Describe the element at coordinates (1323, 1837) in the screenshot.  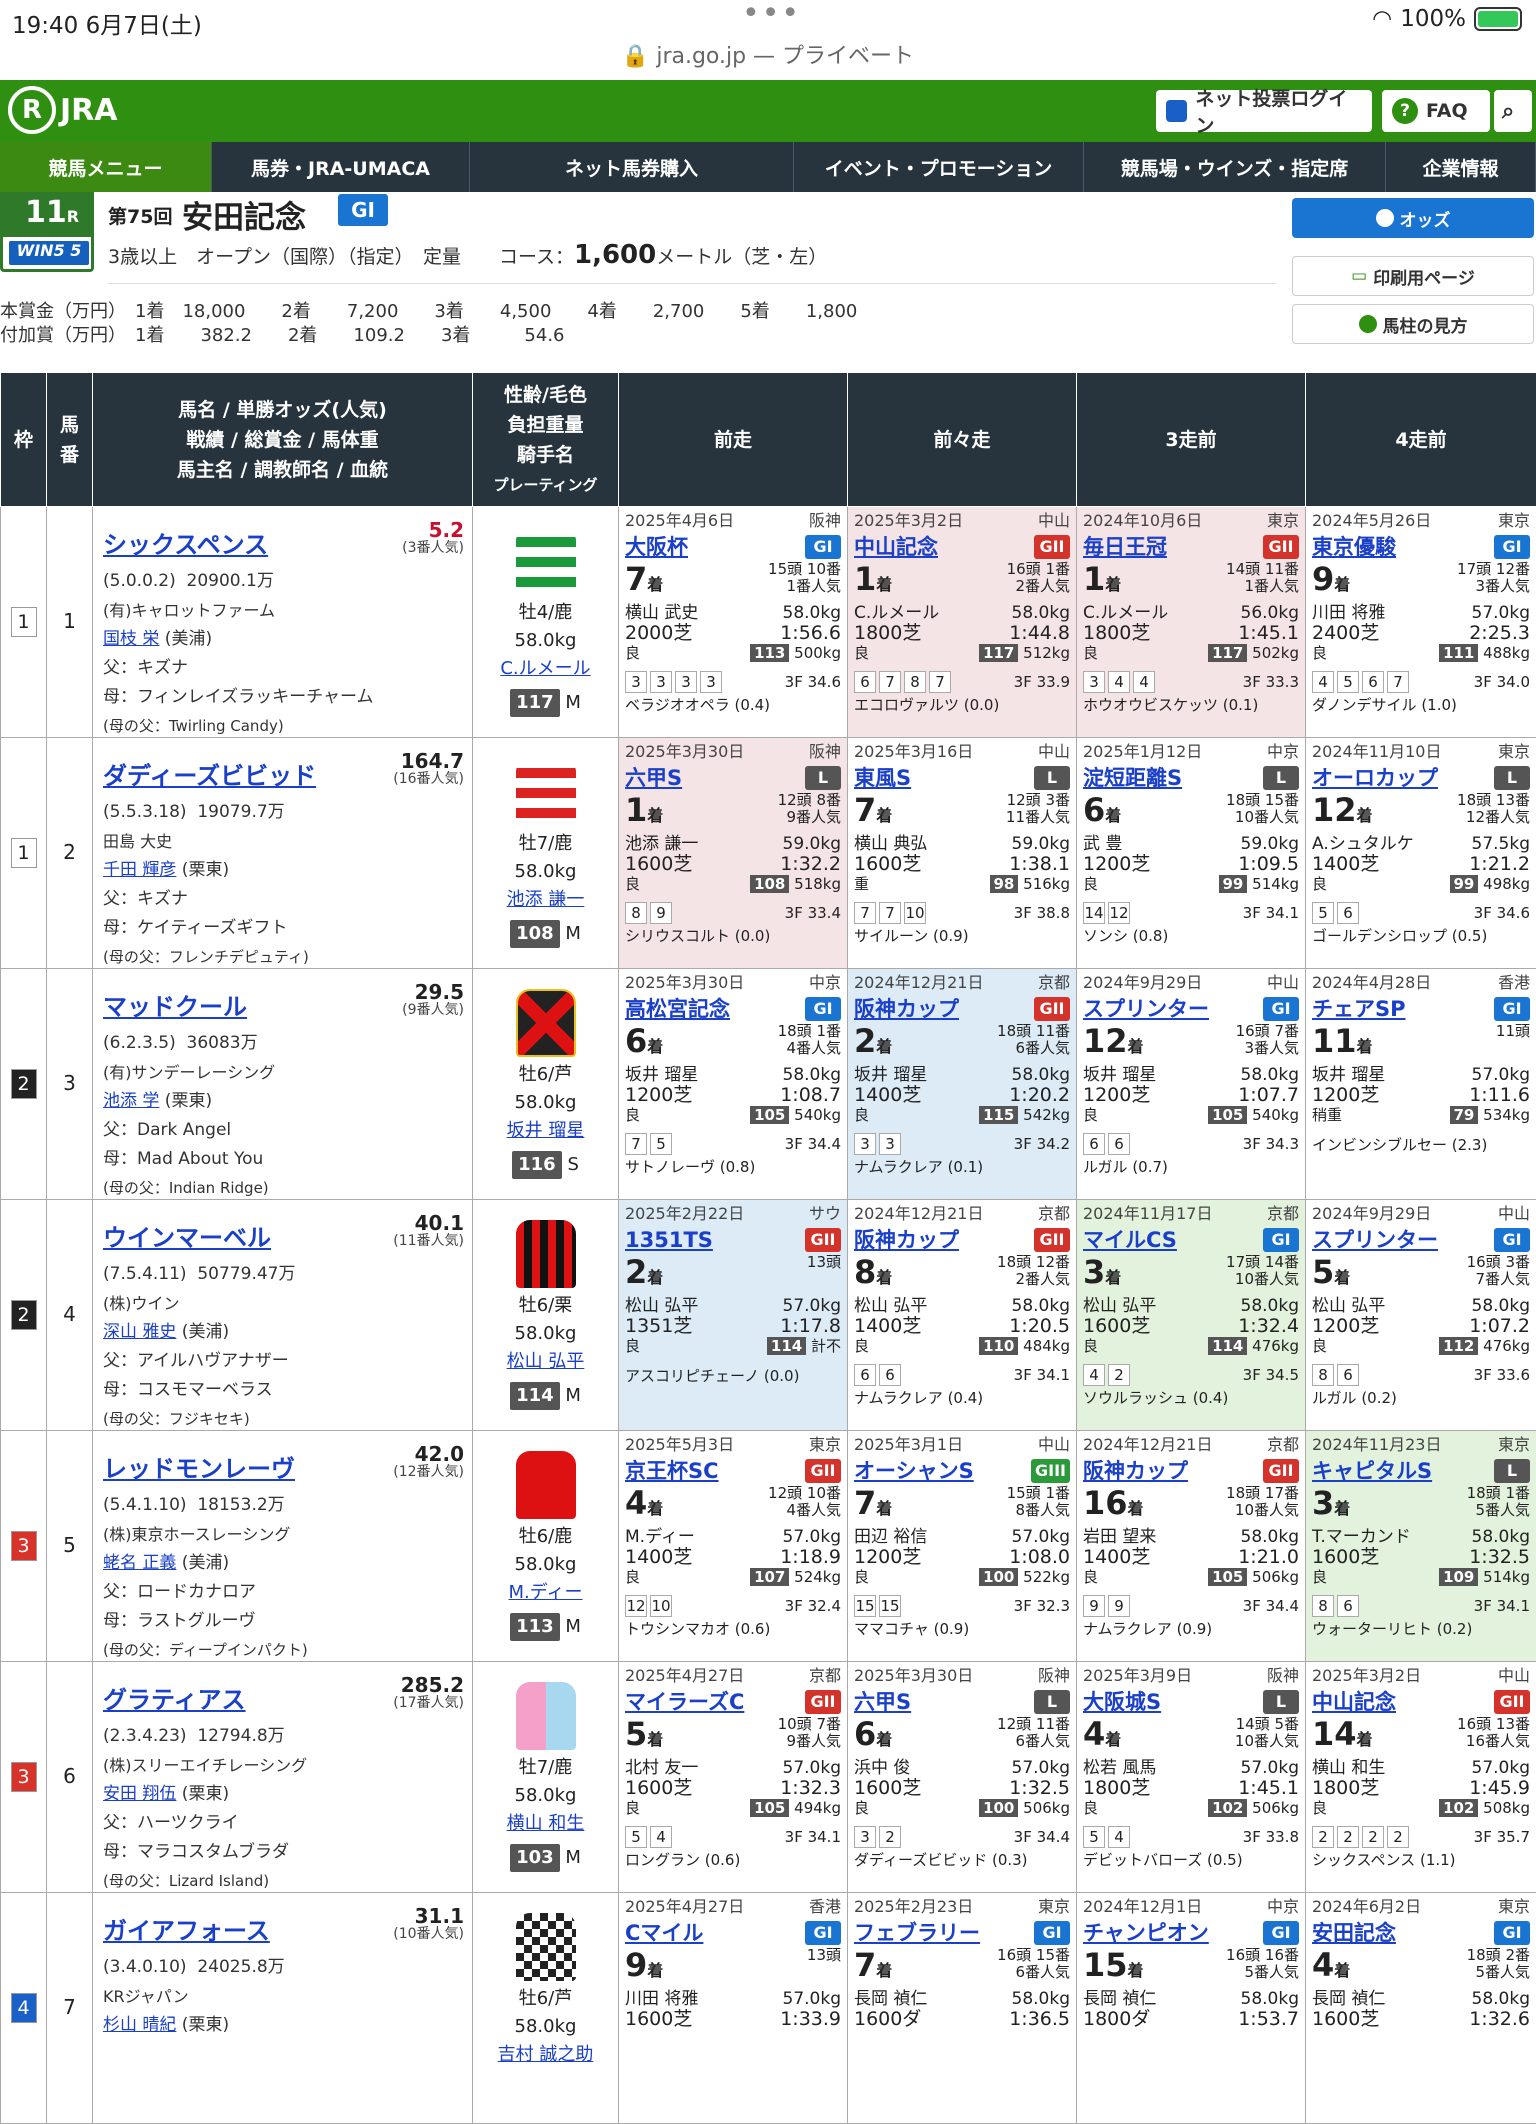
I see `corner-position: 2` at that location.